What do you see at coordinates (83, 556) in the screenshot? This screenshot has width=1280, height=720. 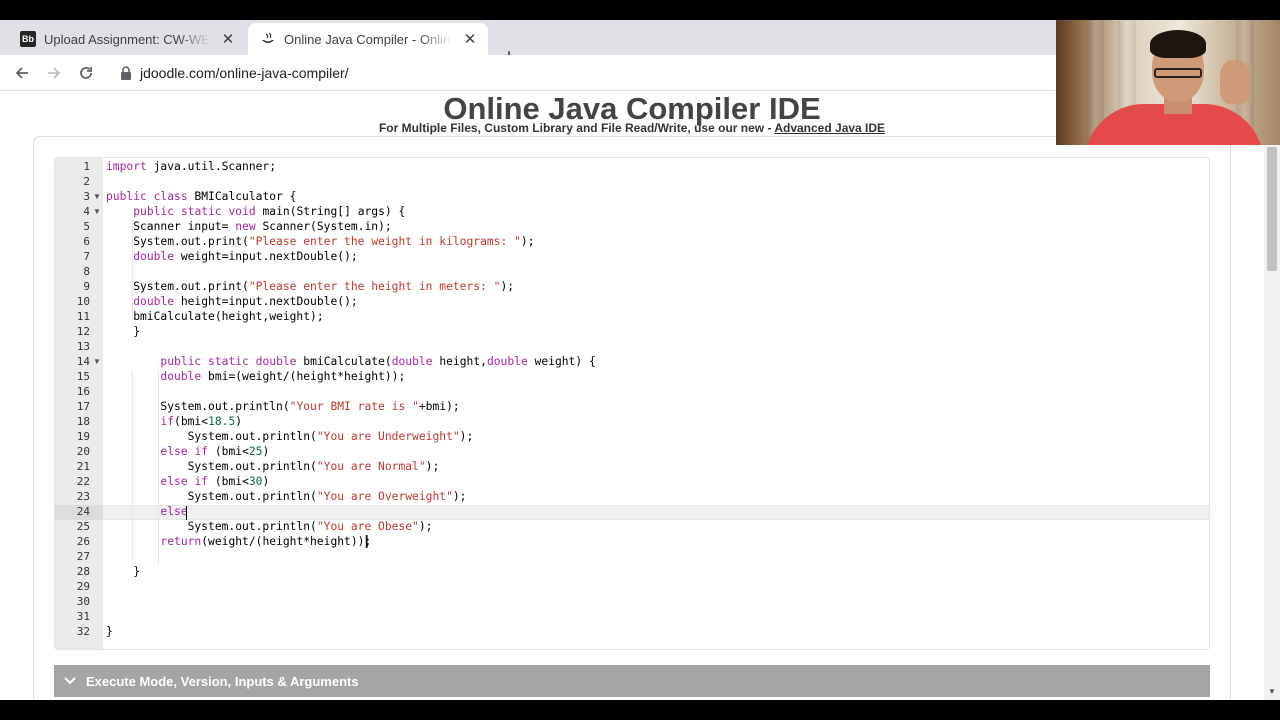 I see `line-number: 27` at bounding box center [83, 556].